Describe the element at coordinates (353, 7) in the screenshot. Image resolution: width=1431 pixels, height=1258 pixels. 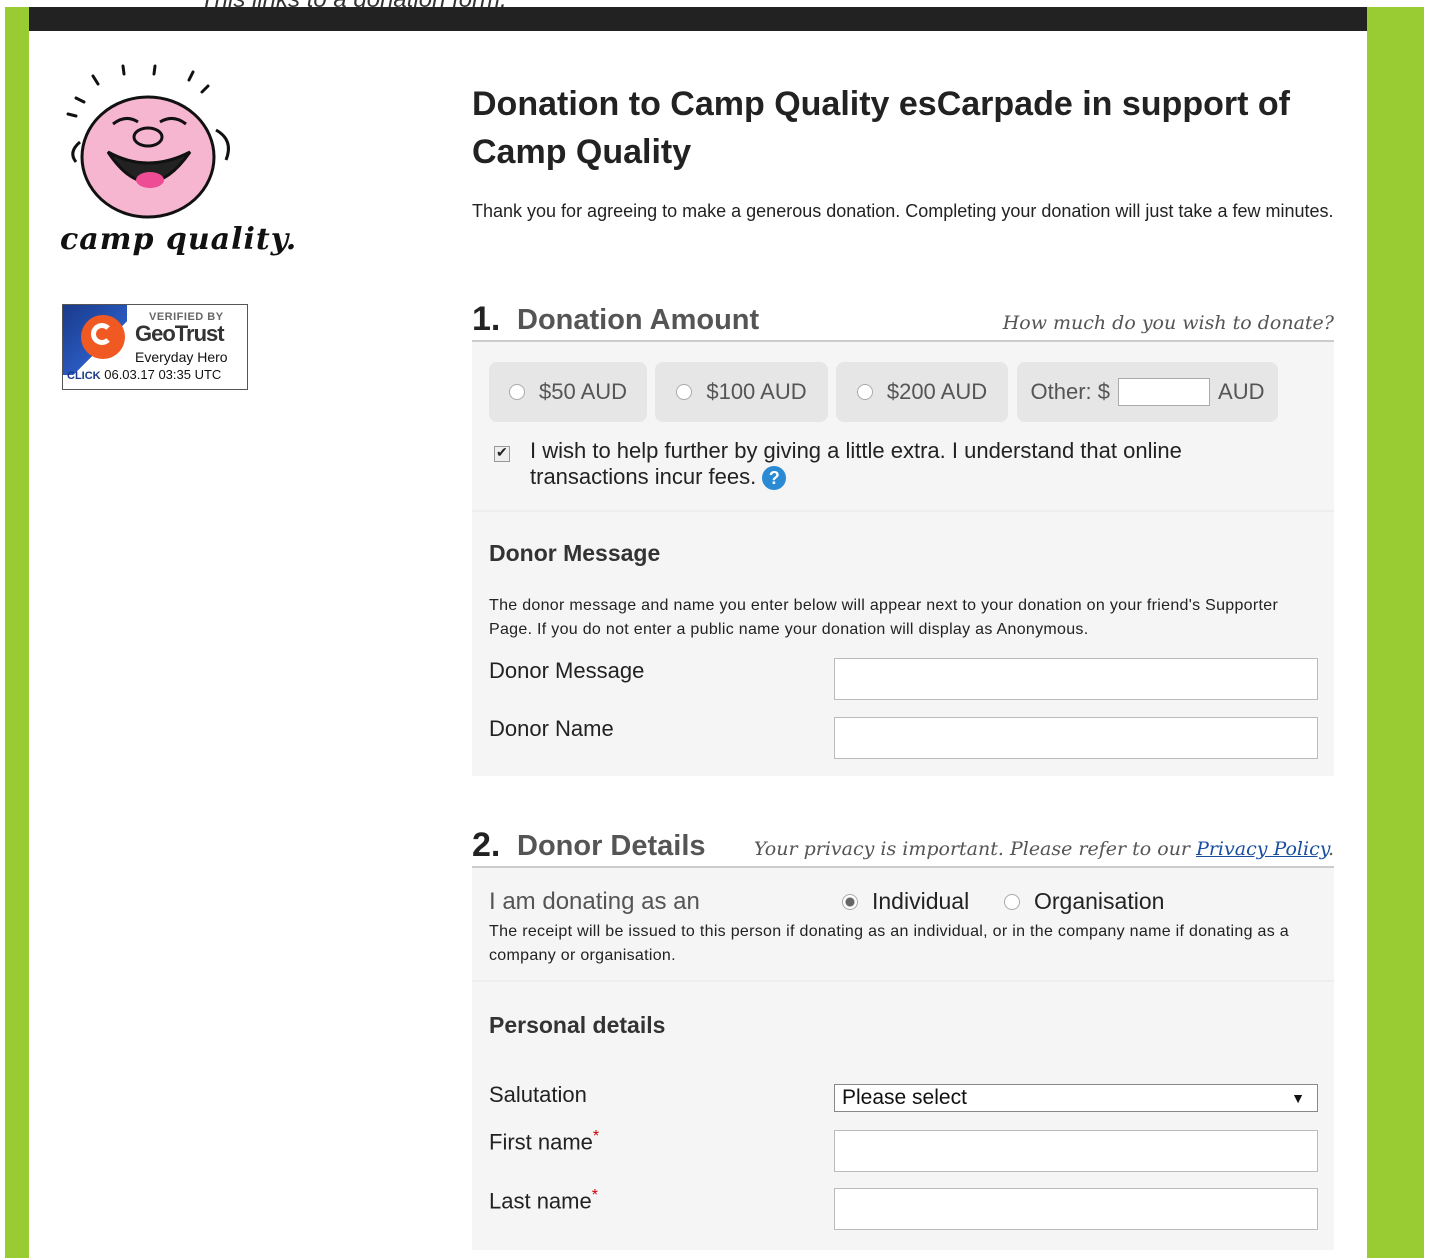
I see `caption-text: This links to a donation form.` at that location.